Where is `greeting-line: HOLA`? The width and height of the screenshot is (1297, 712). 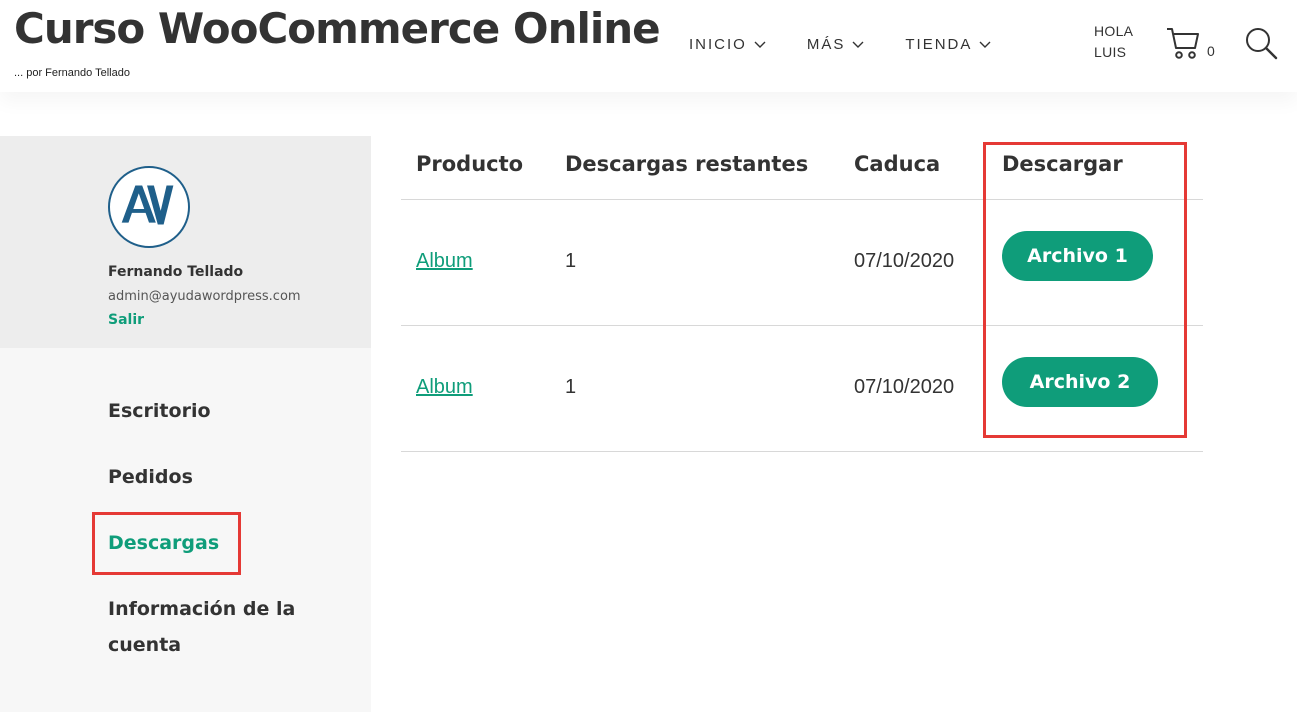
greeting-line: HOLA is located at coordinates (1114, 31).